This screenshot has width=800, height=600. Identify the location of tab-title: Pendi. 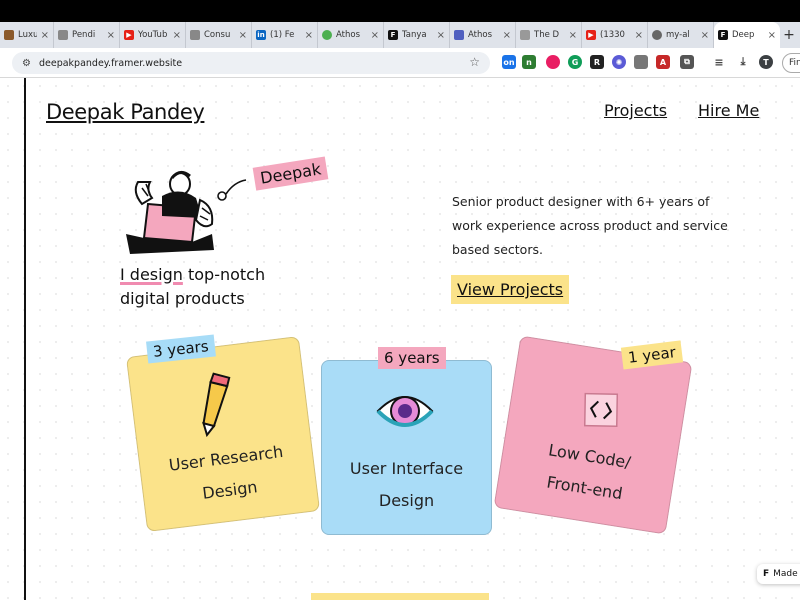
(84, 35).